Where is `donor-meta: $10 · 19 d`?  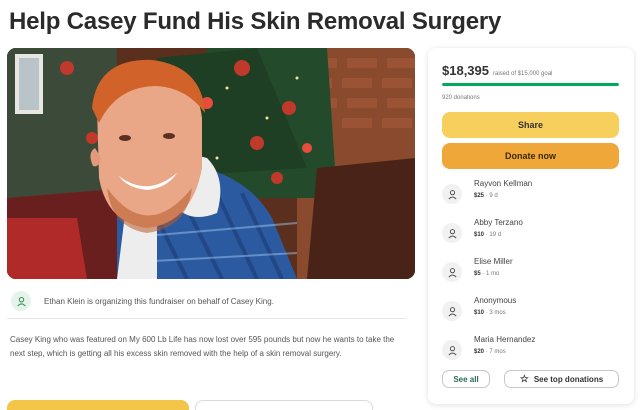 donor-meta: $10 · 19 d is located at coordinates (487, 235).